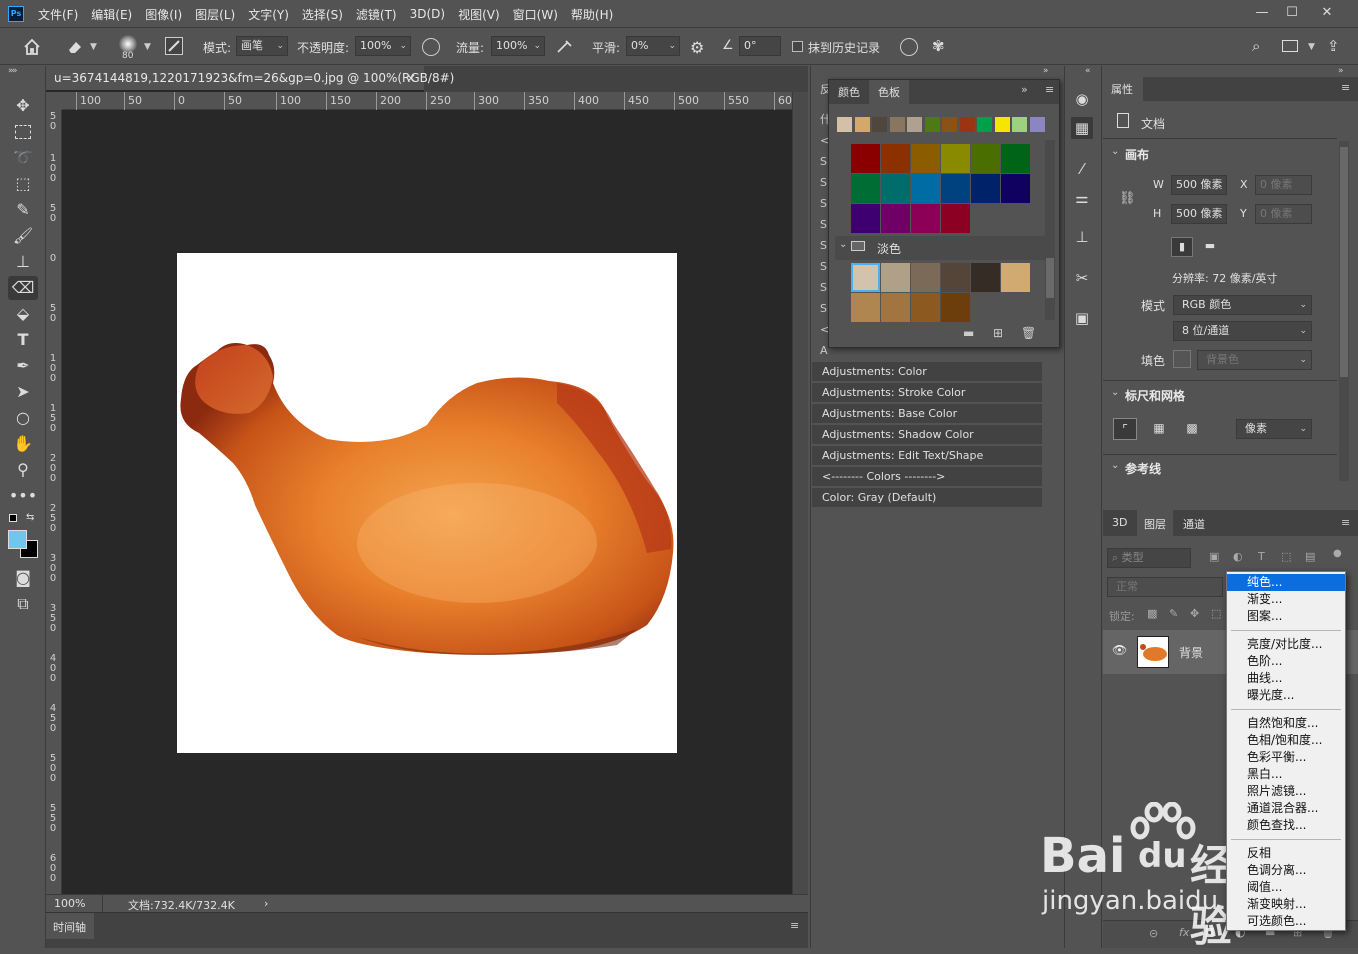 Image resolution: width=1358 pixels, height=954 pixels. What do you see at coordinates (1199, 185) in the screenshot?
I see `width-input: 500 像素` at bounding box center [1199, 185].